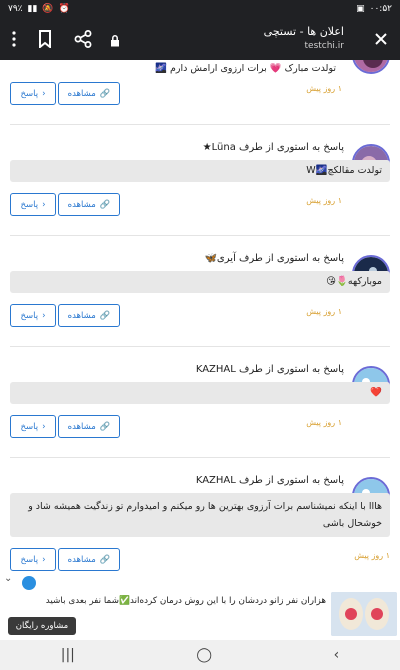 This screenshot has height=670, width=400. What do you see at coordinates (380, 9) in the screenshot?
I see `clock: ۰۰:۵۲` at bounding box center [380, 9].